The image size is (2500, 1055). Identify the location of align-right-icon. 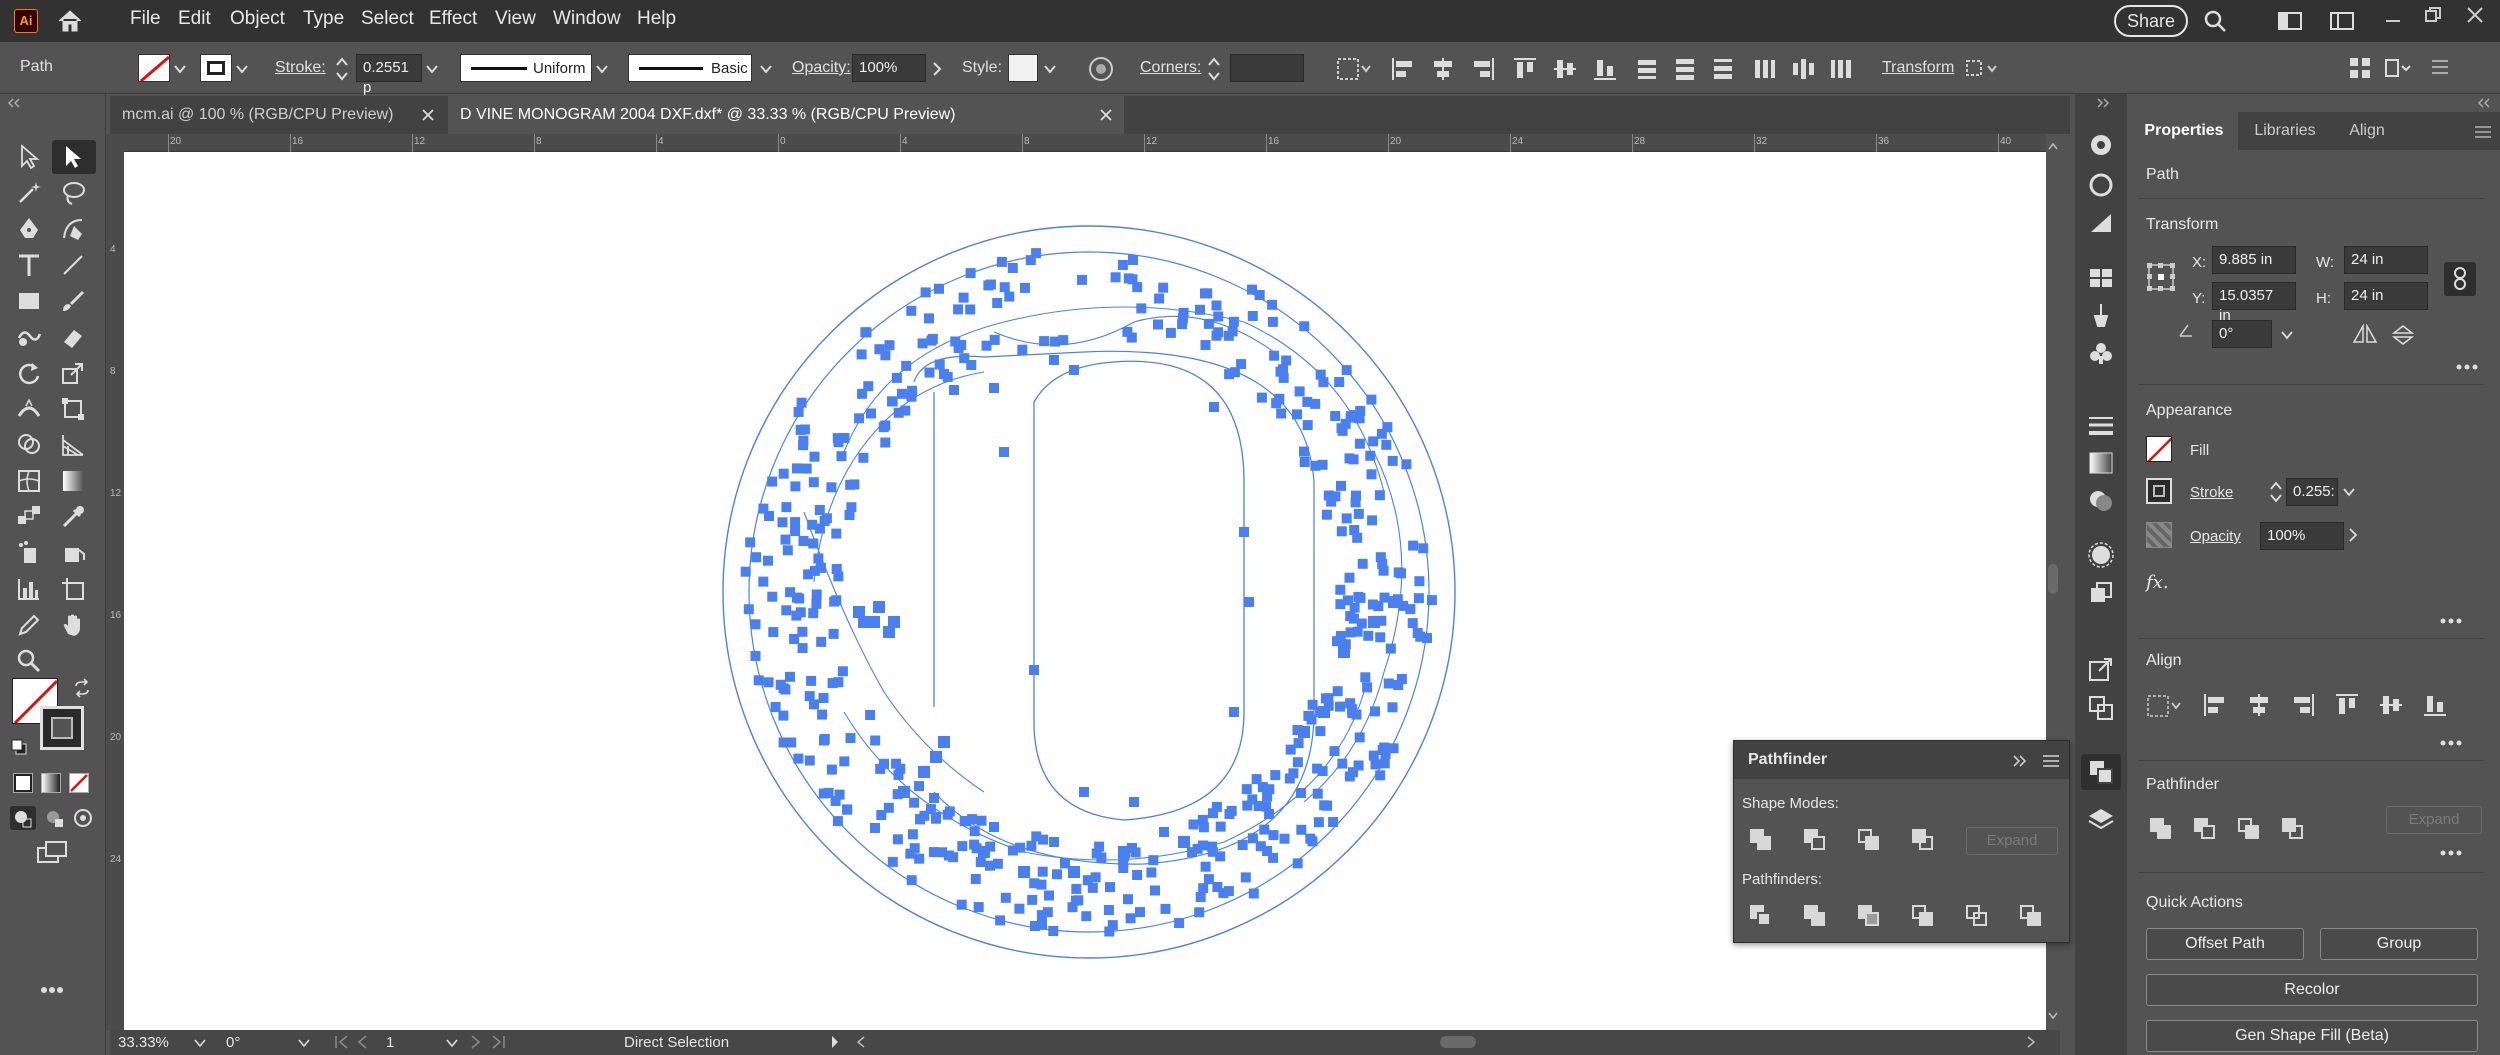
(1483, 69).